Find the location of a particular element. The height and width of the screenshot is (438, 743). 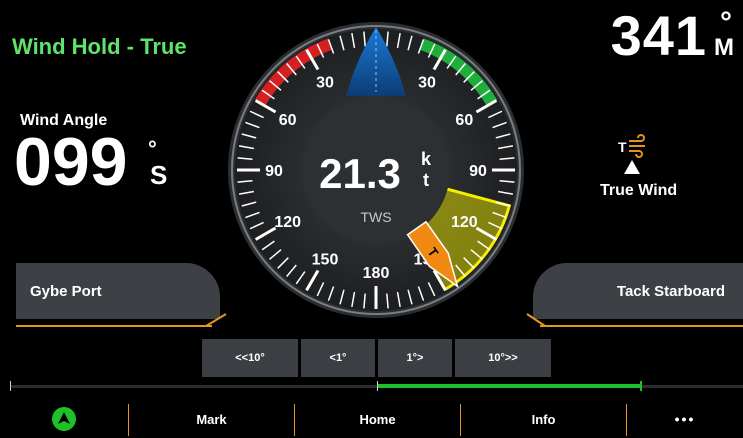

nav-autopilot-button is located at coordinates (64, 419).